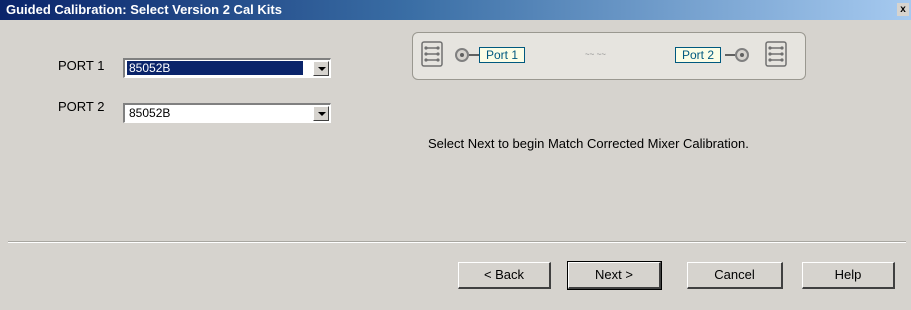 The image size is (911, 310). Describe the element at coordinates (227, 113) in the screenshot. I see `port-2-cal-kit-select: 85052B` at that location.